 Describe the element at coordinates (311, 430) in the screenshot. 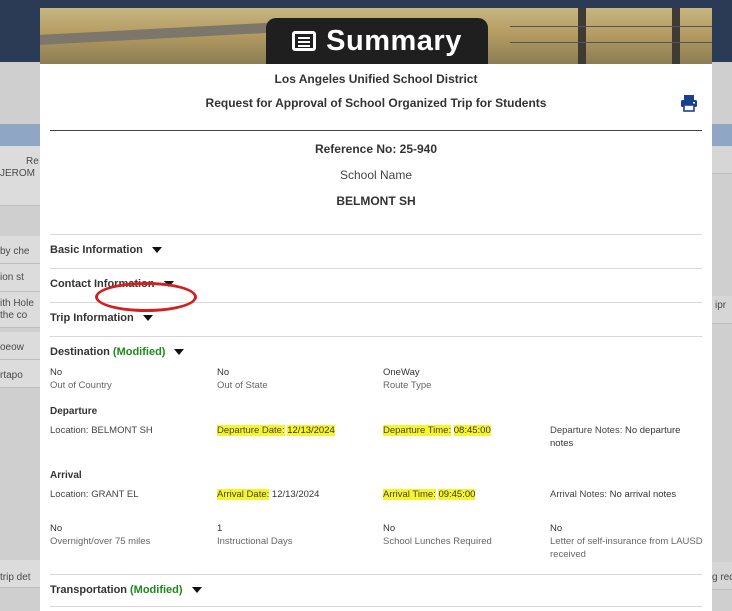

I see `departure-date-value: 12/13/2024` at that location.